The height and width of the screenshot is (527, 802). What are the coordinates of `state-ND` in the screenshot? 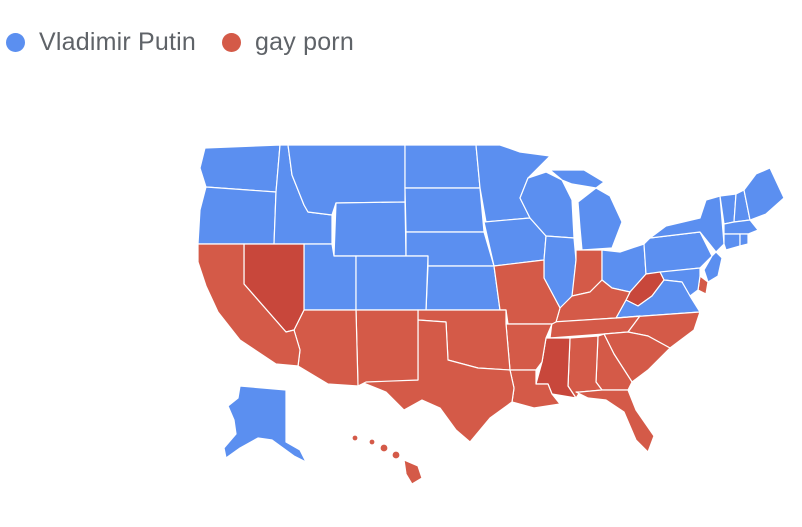 It's located at (442, 166).